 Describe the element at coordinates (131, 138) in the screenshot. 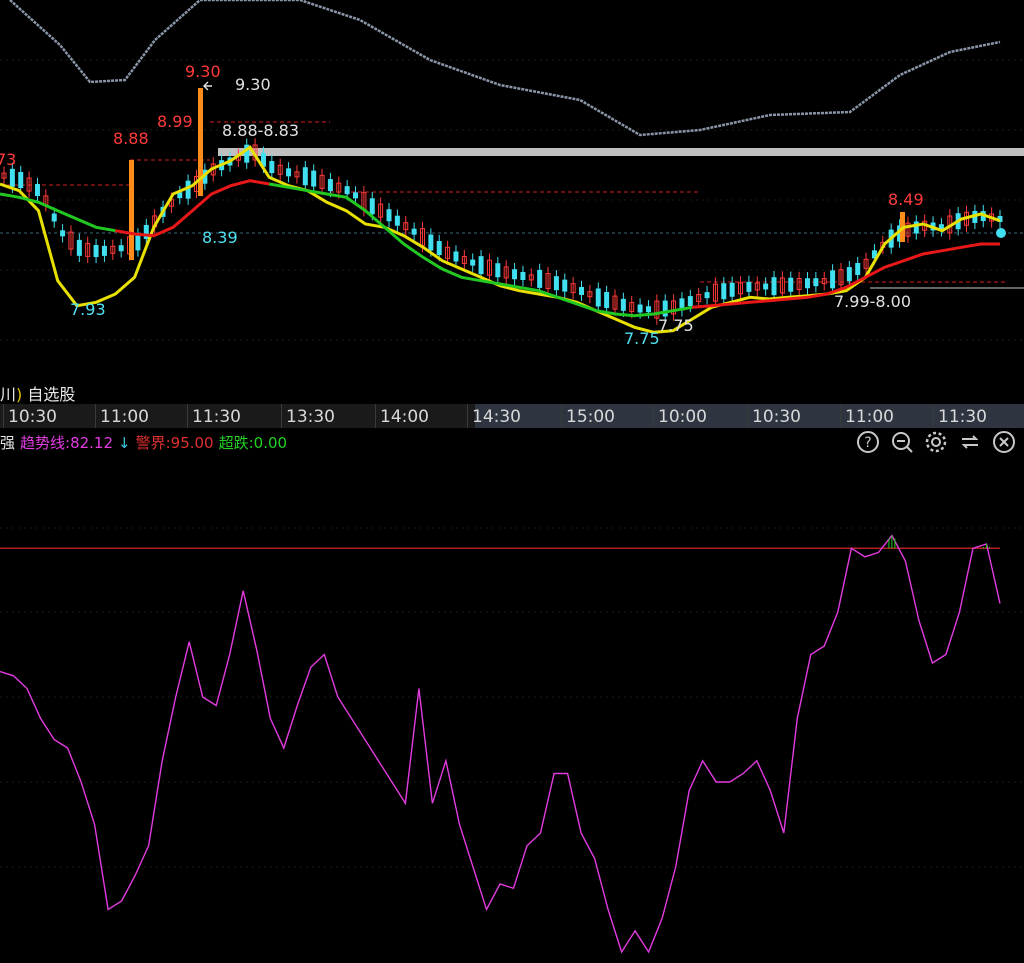

I see `price-label: 8.88` at that location.